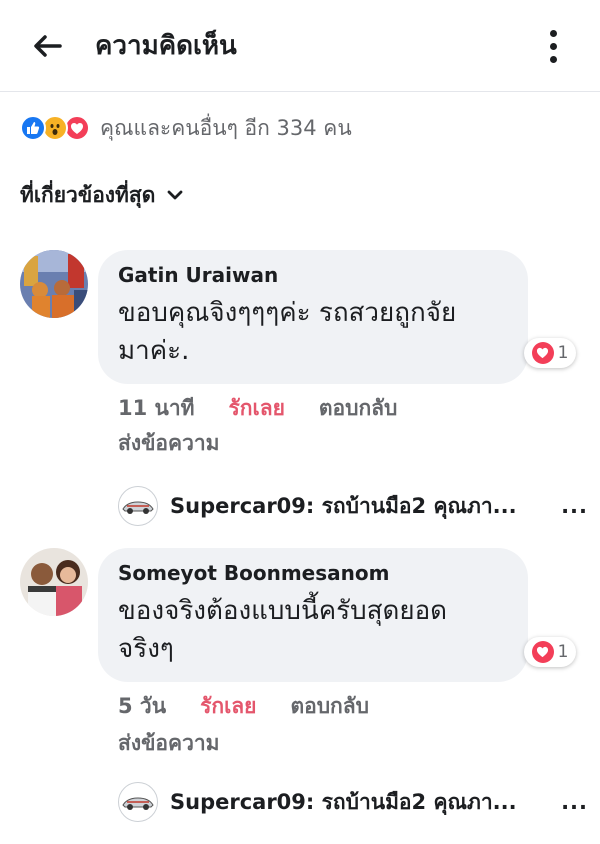 The image size is (600, 844). I want to click on back-button, so click(48, 46).